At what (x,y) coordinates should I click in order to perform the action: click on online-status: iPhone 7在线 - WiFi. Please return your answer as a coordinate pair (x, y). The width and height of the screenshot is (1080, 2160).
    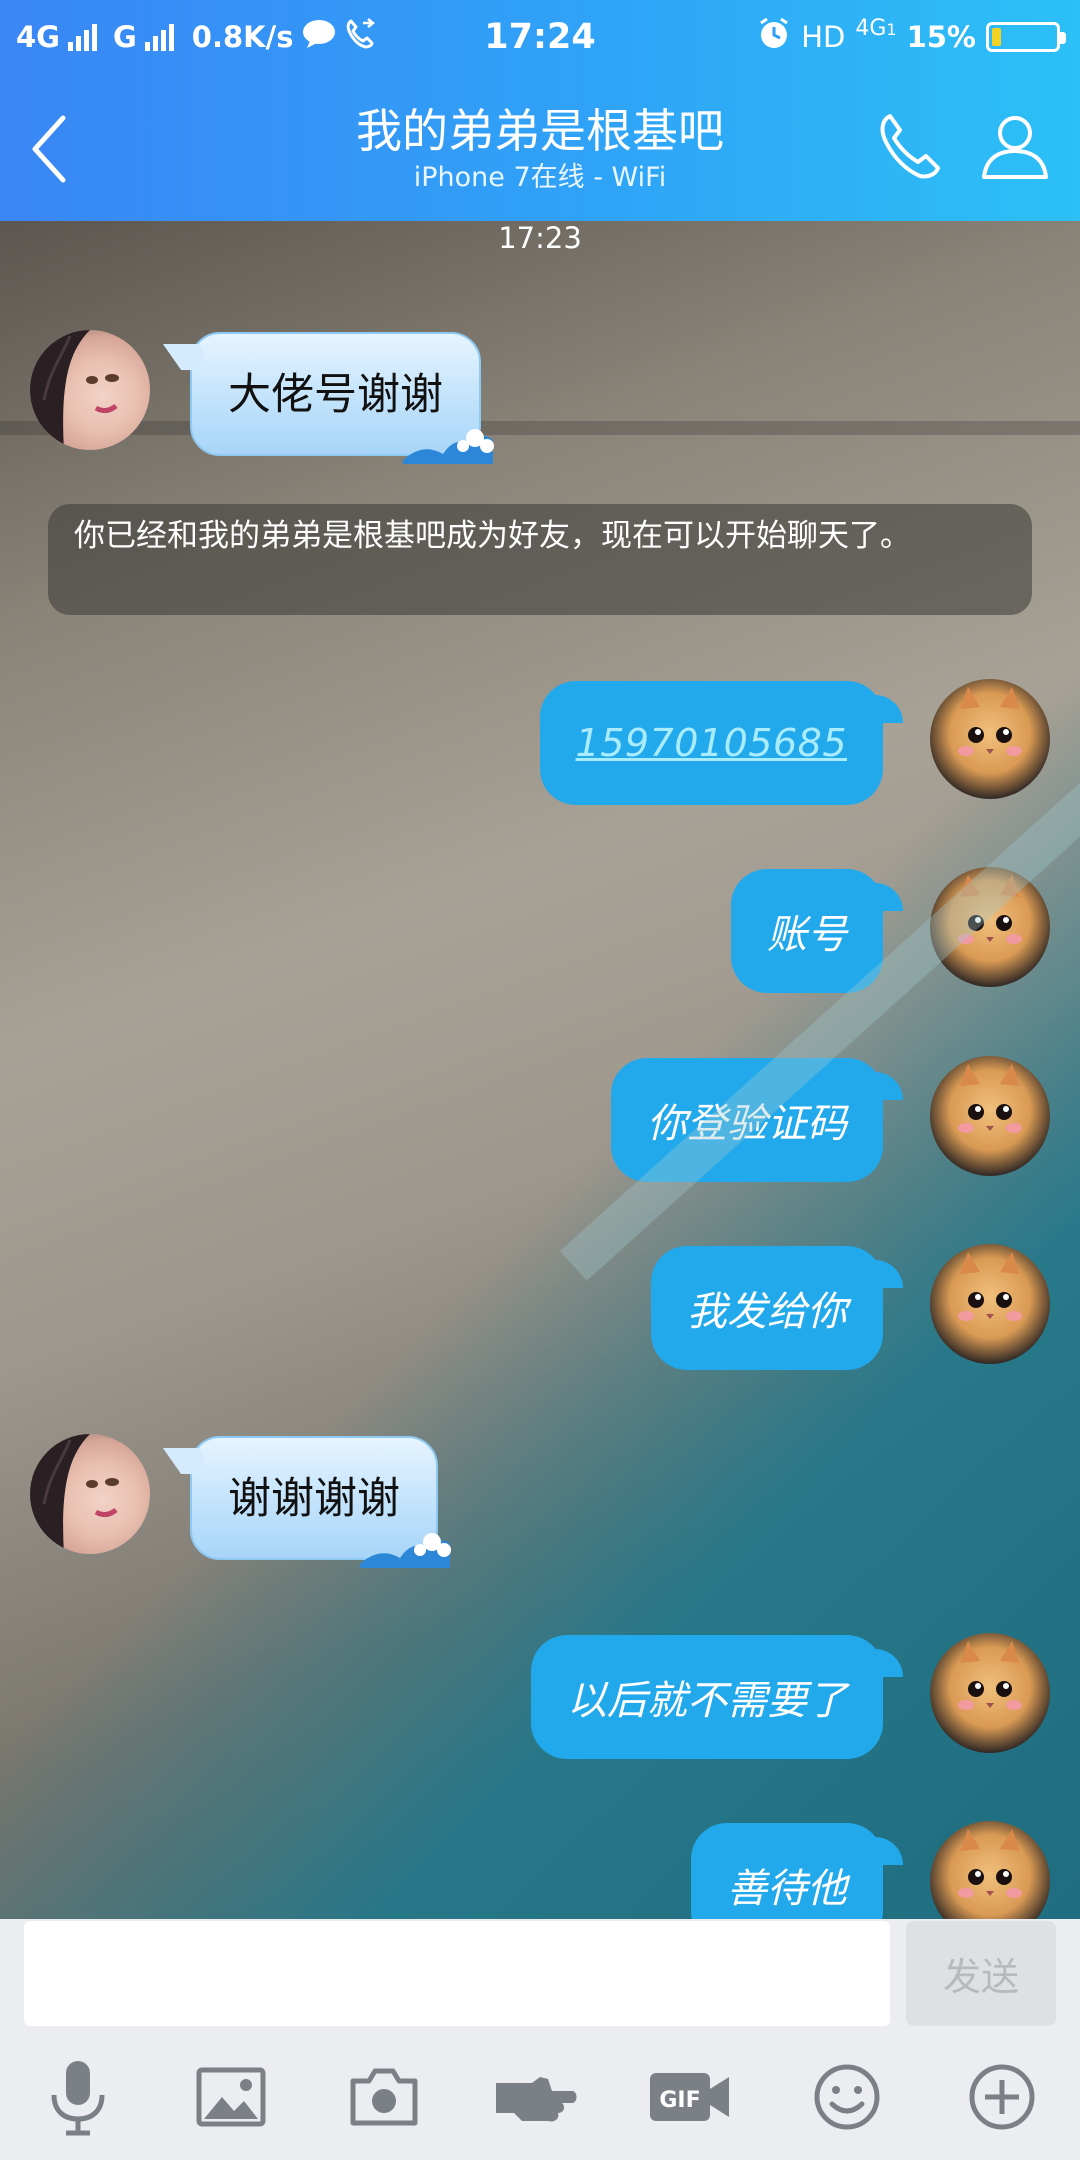
    Looking at the image, I should click on (540, 177).